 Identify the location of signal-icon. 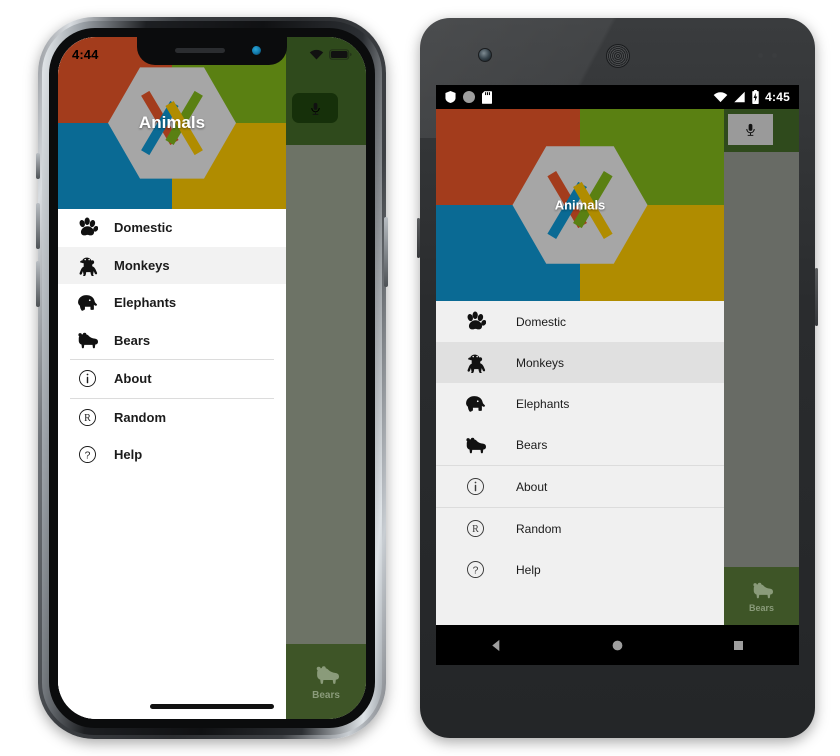
(739, 97).